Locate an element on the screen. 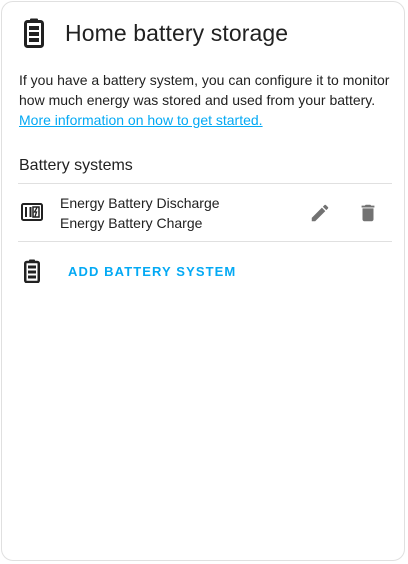 This screenshot has height=564, width=408. page-title: Home battery storage is located at coordinates (177, 32).